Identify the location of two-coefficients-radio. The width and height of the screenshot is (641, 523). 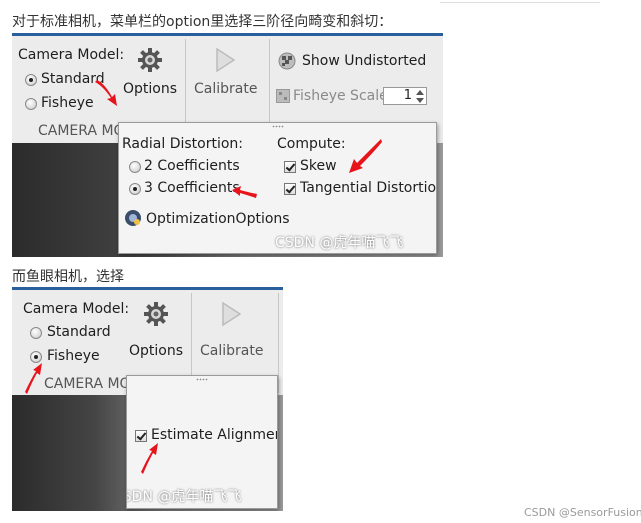
(135, 167).